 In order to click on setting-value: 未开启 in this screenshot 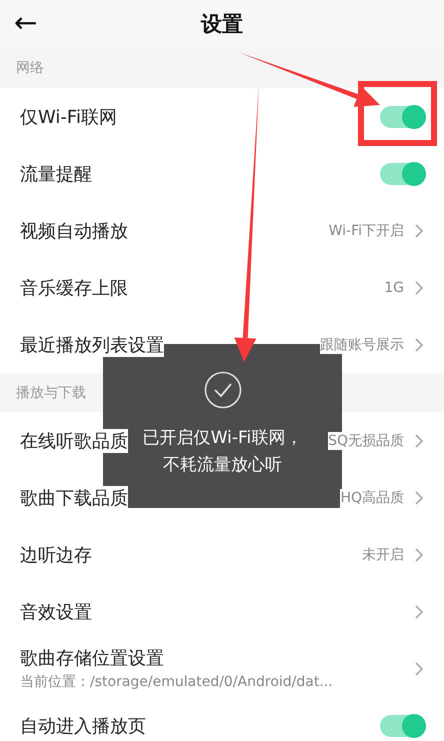, I will do `click(383, 555)`.